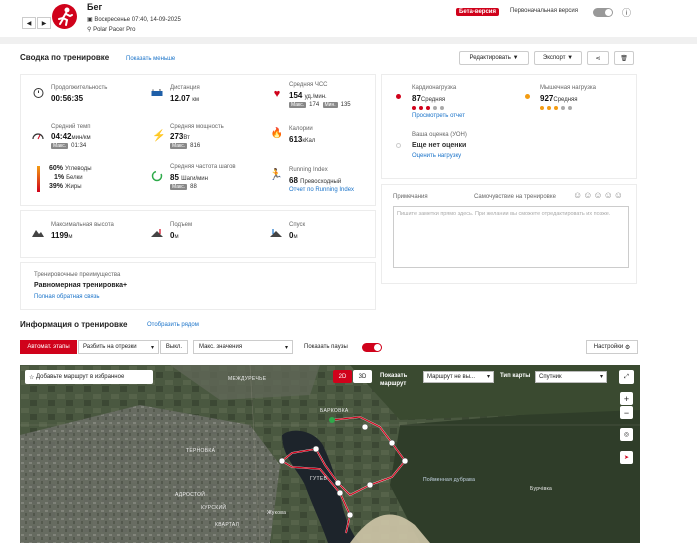 This screenshot has height=543, width=697. I want to click on hr-max: 174, so click(314, 105).